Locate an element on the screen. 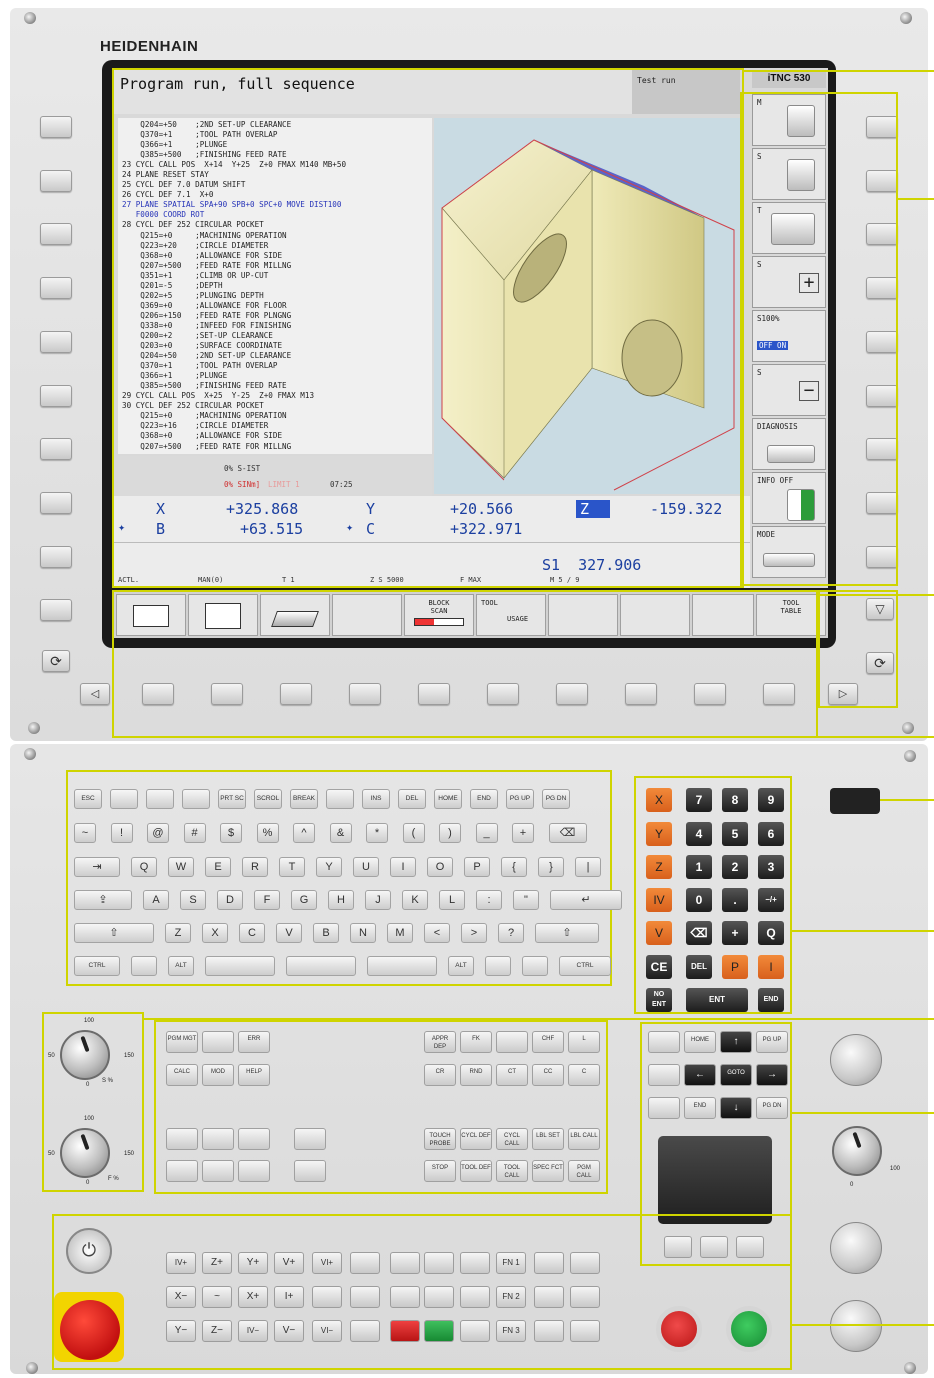 Image resolution: width=934 pixels, height=1378 pixels. kbd-key-row3-11: { is located at coordinates (514, 867).